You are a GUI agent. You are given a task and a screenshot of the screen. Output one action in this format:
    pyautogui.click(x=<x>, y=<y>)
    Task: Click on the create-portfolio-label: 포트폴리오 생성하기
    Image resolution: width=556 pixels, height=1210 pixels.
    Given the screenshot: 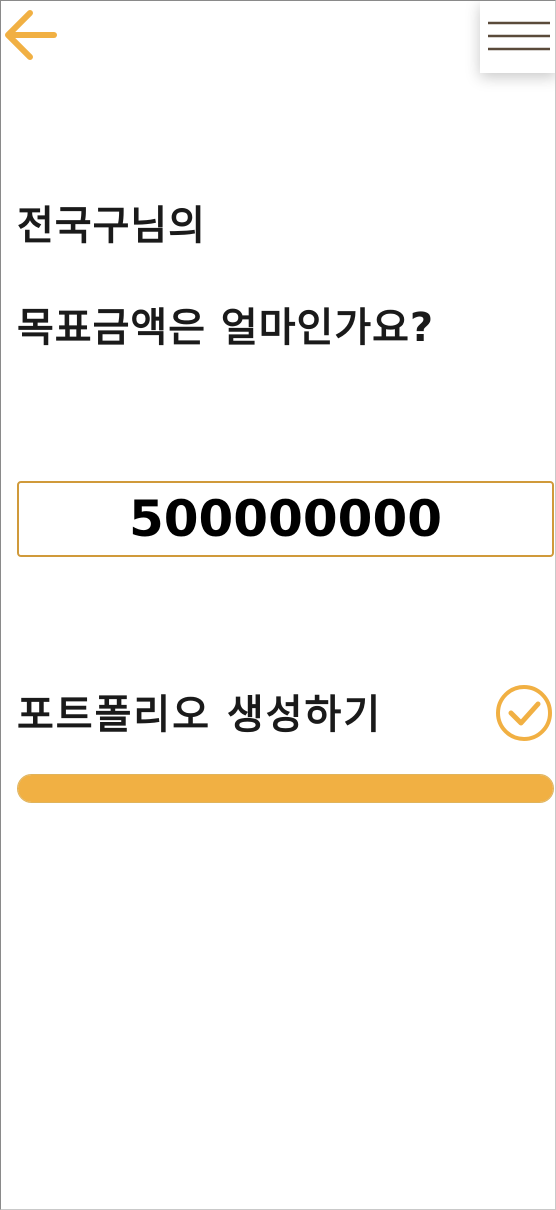 What is the action you would take?
    pyautogui.click(x=199, y=715)
    